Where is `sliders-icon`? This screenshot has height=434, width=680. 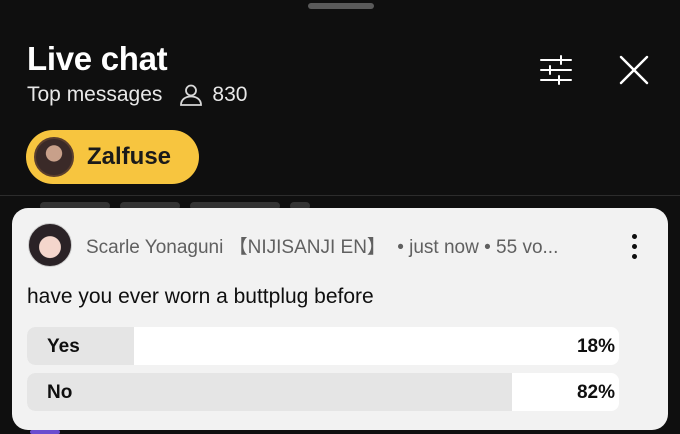
sliders-icon is located at coordinates (556, 72).